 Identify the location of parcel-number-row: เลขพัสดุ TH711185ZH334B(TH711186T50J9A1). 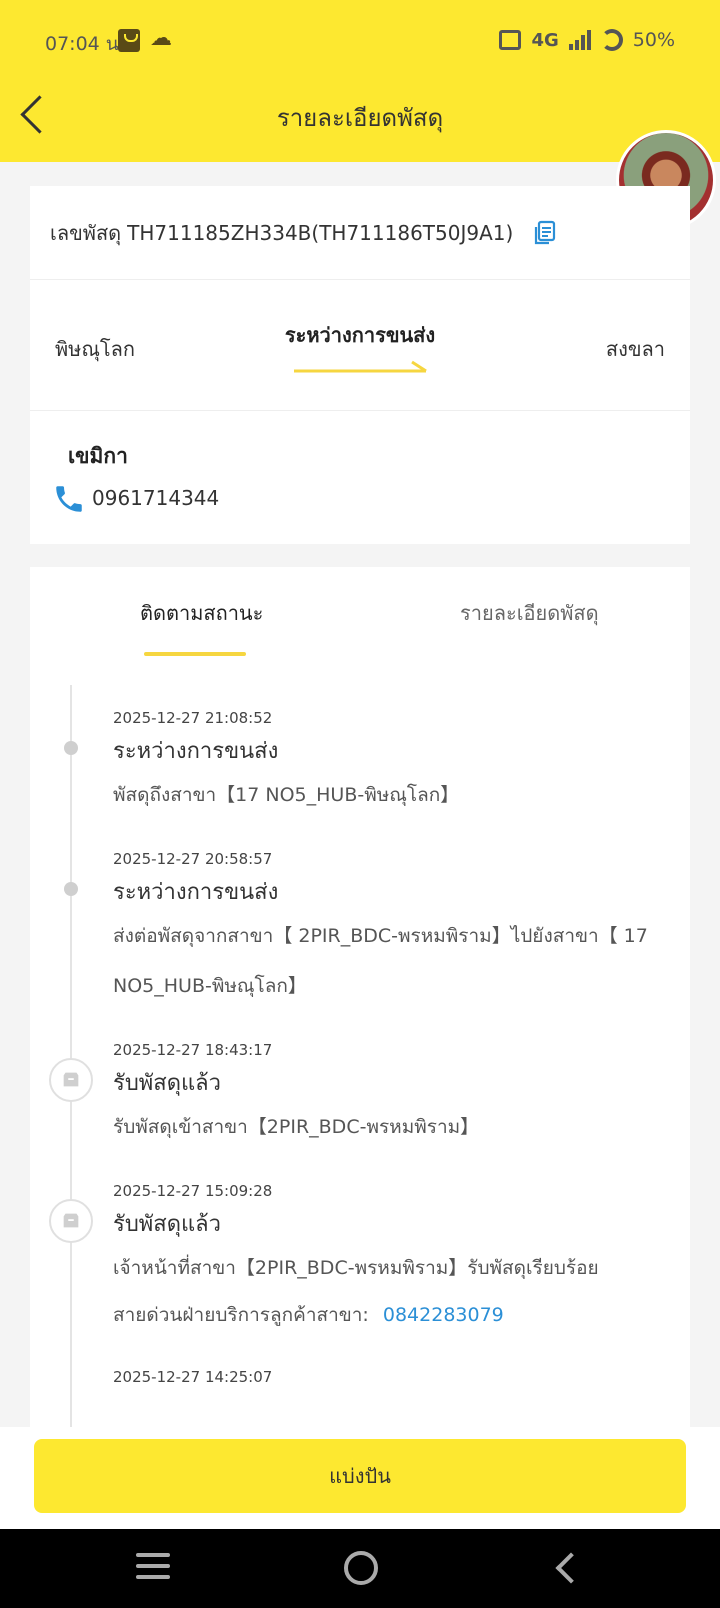
(360, 233).